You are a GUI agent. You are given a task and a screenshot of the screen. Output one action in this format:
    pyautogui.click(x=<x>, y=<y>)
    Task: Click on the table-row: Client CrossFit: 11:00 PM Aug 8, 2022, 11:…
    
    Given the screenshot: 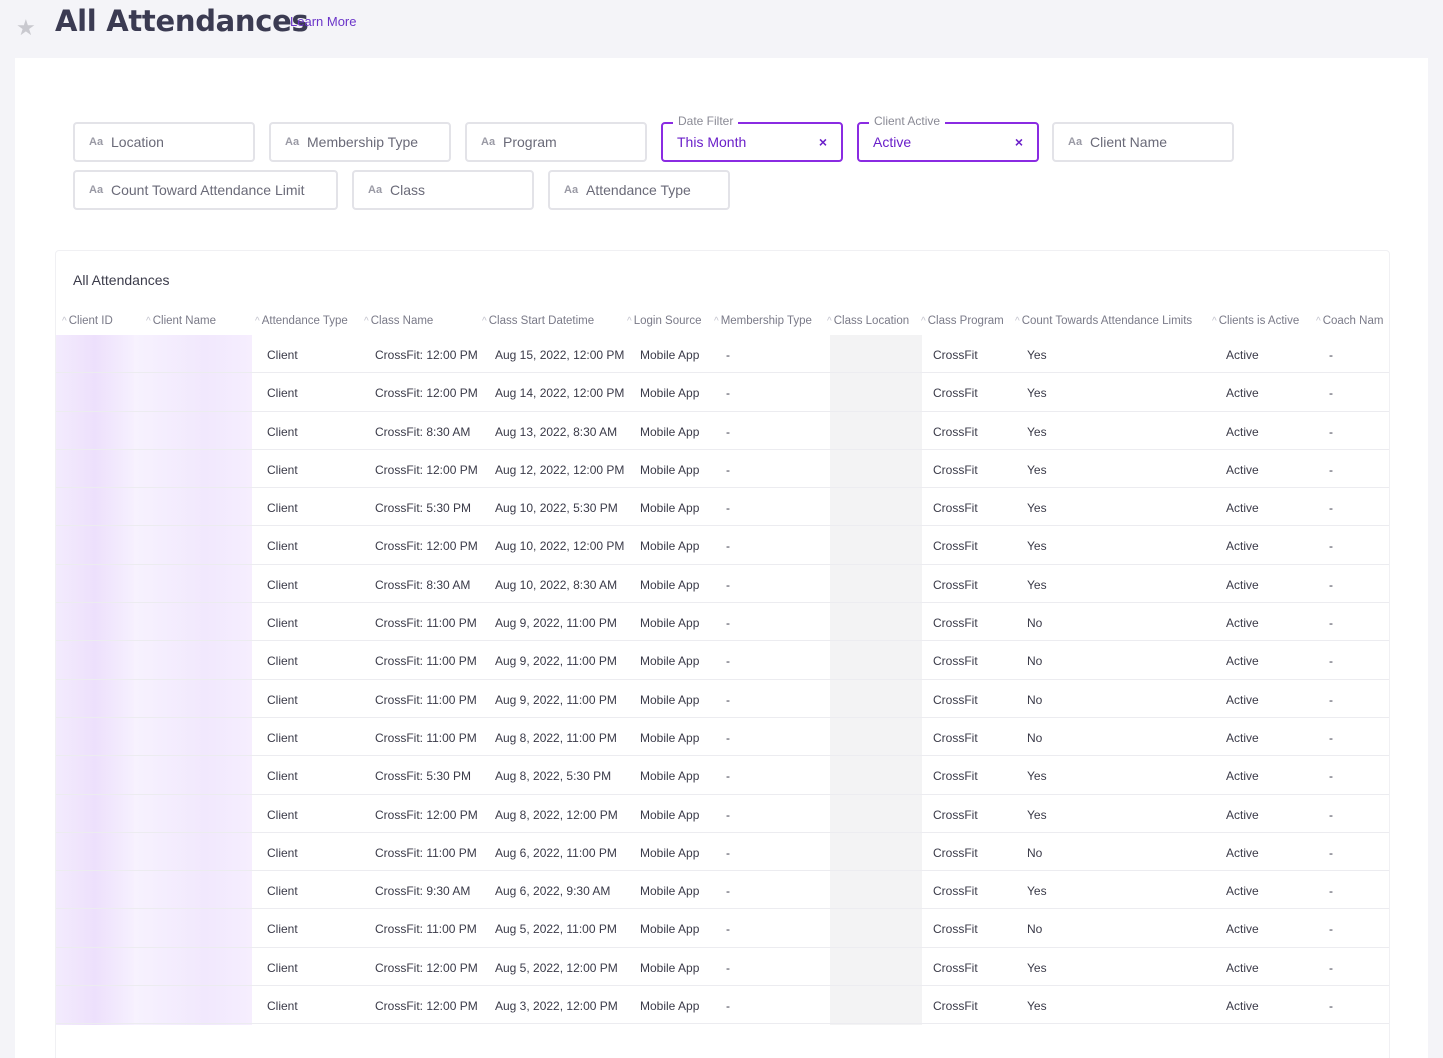 What is the action you would take?
    pyautogui.click(x=722, y=737)
    